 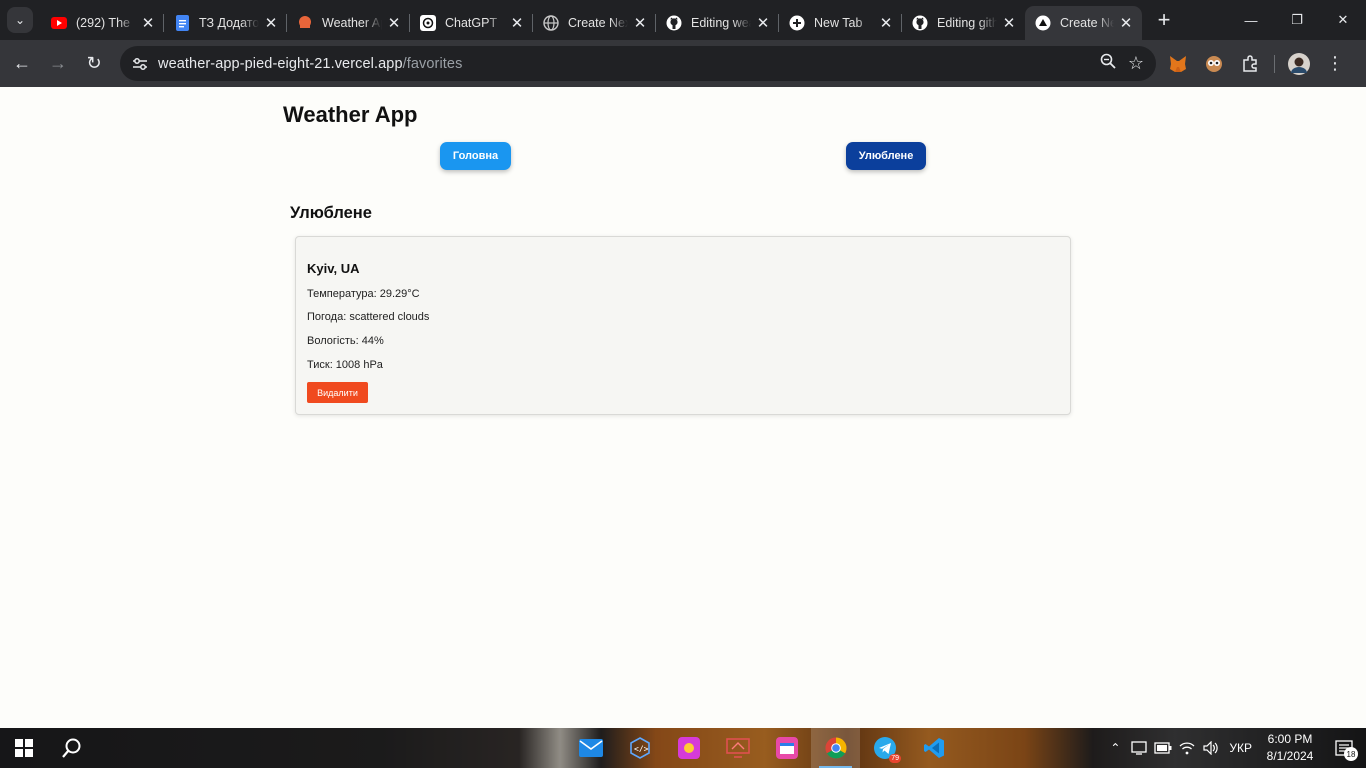 What do you see at coordinates (331, 213) in the screenshot?
I see `section-title: Улюблене` at bounding box center [331, 213].